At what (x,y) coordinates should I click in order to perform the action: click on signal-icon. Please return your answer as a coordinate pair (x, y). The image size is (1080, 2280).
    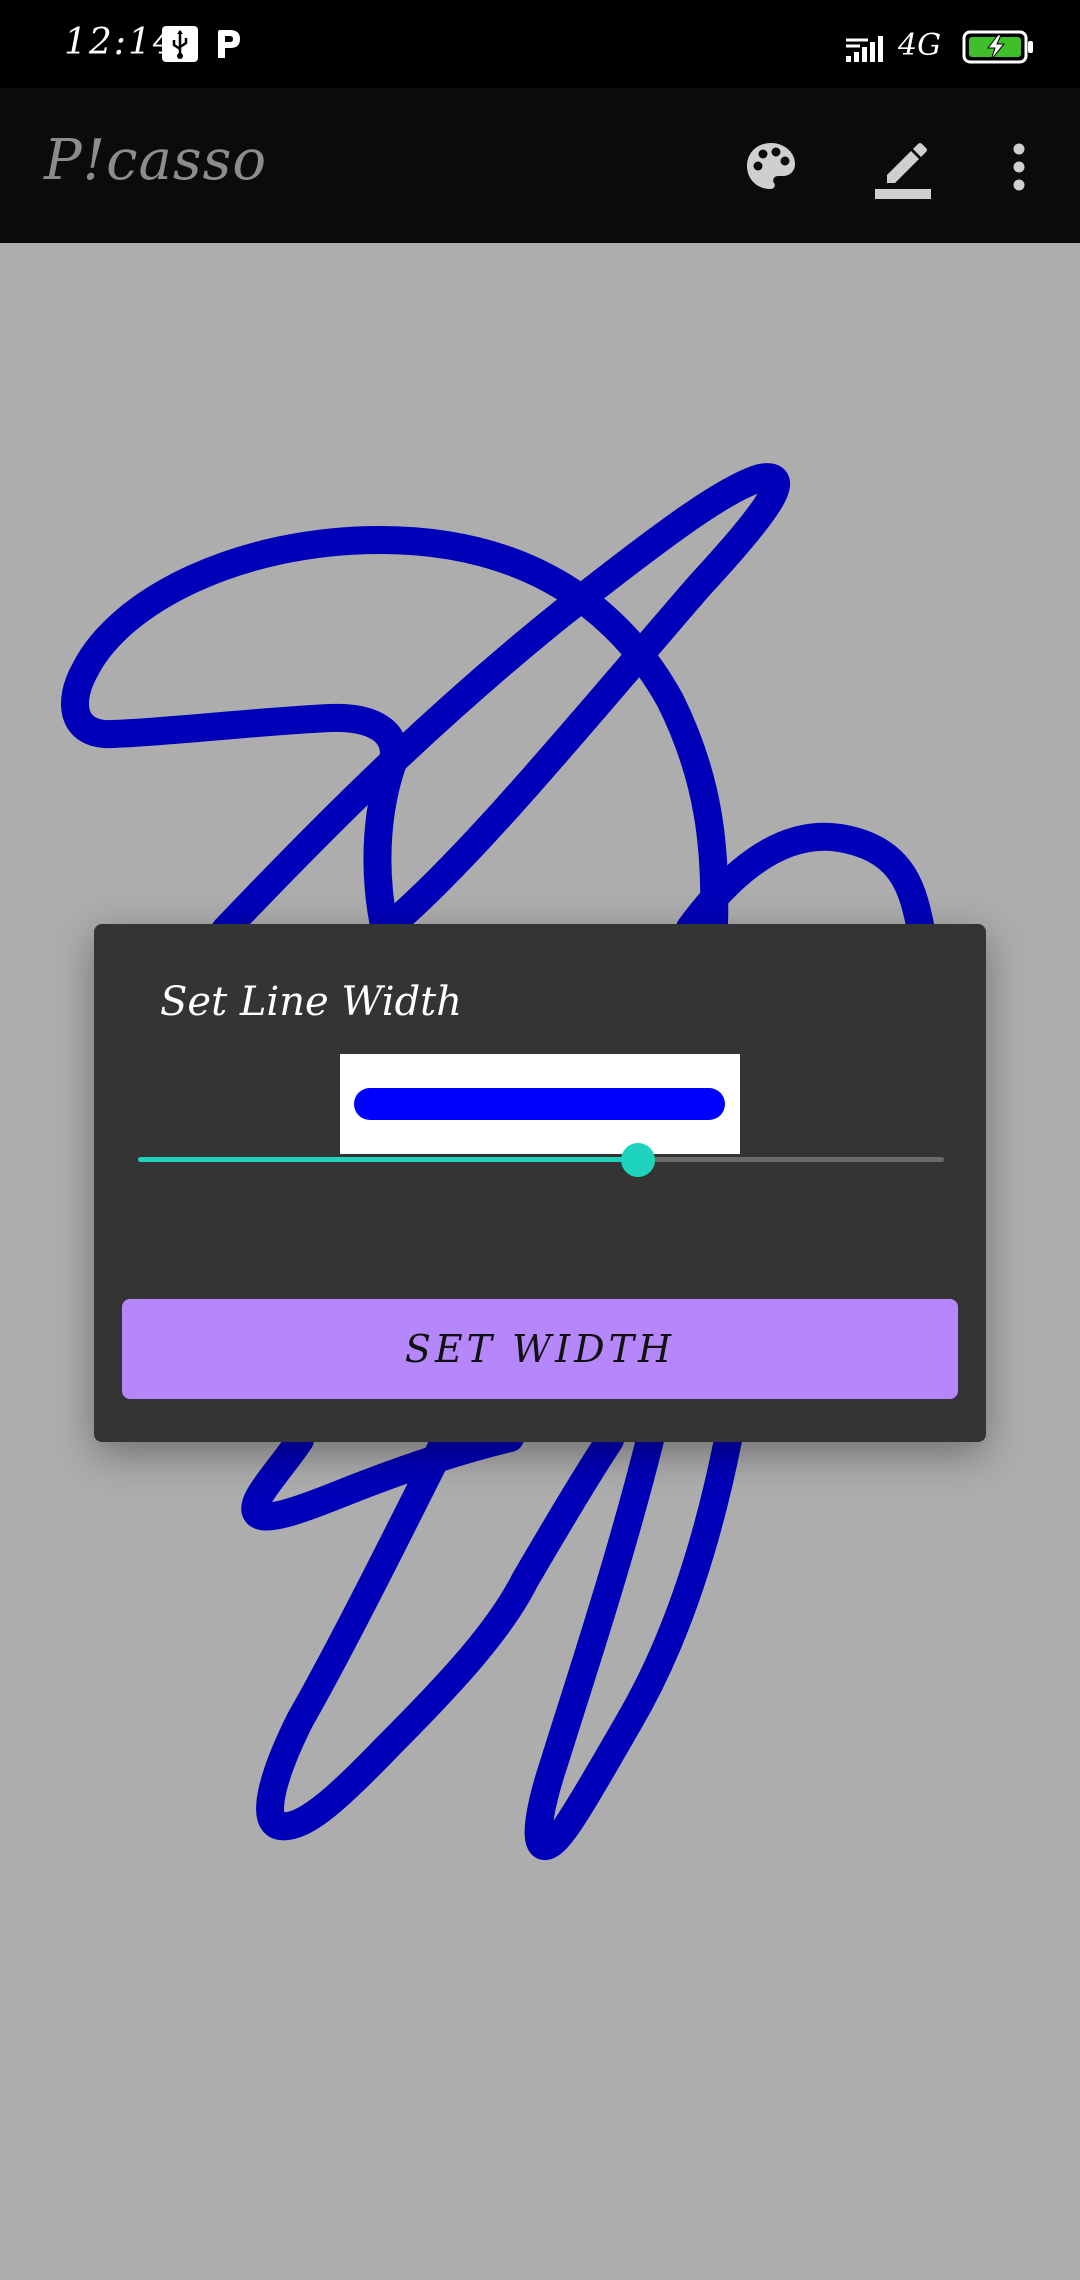
    Looking at the image, I should click on (868, 51).